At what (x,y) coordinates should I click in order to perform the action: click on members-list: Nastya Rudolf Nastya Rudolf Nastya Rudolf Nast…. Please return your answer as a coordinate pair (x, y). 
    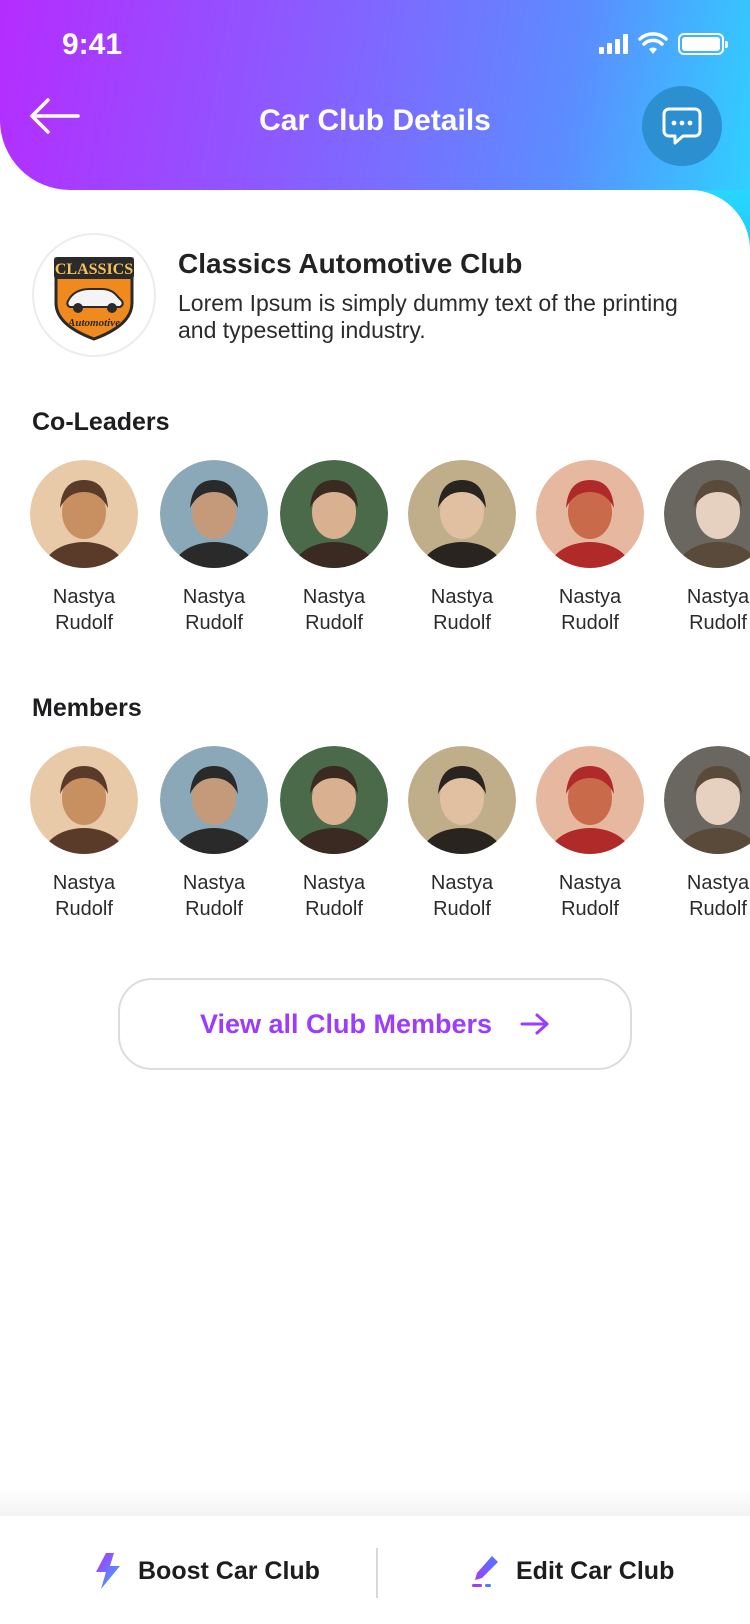
    Looking at the image, I should click on (375, 836).